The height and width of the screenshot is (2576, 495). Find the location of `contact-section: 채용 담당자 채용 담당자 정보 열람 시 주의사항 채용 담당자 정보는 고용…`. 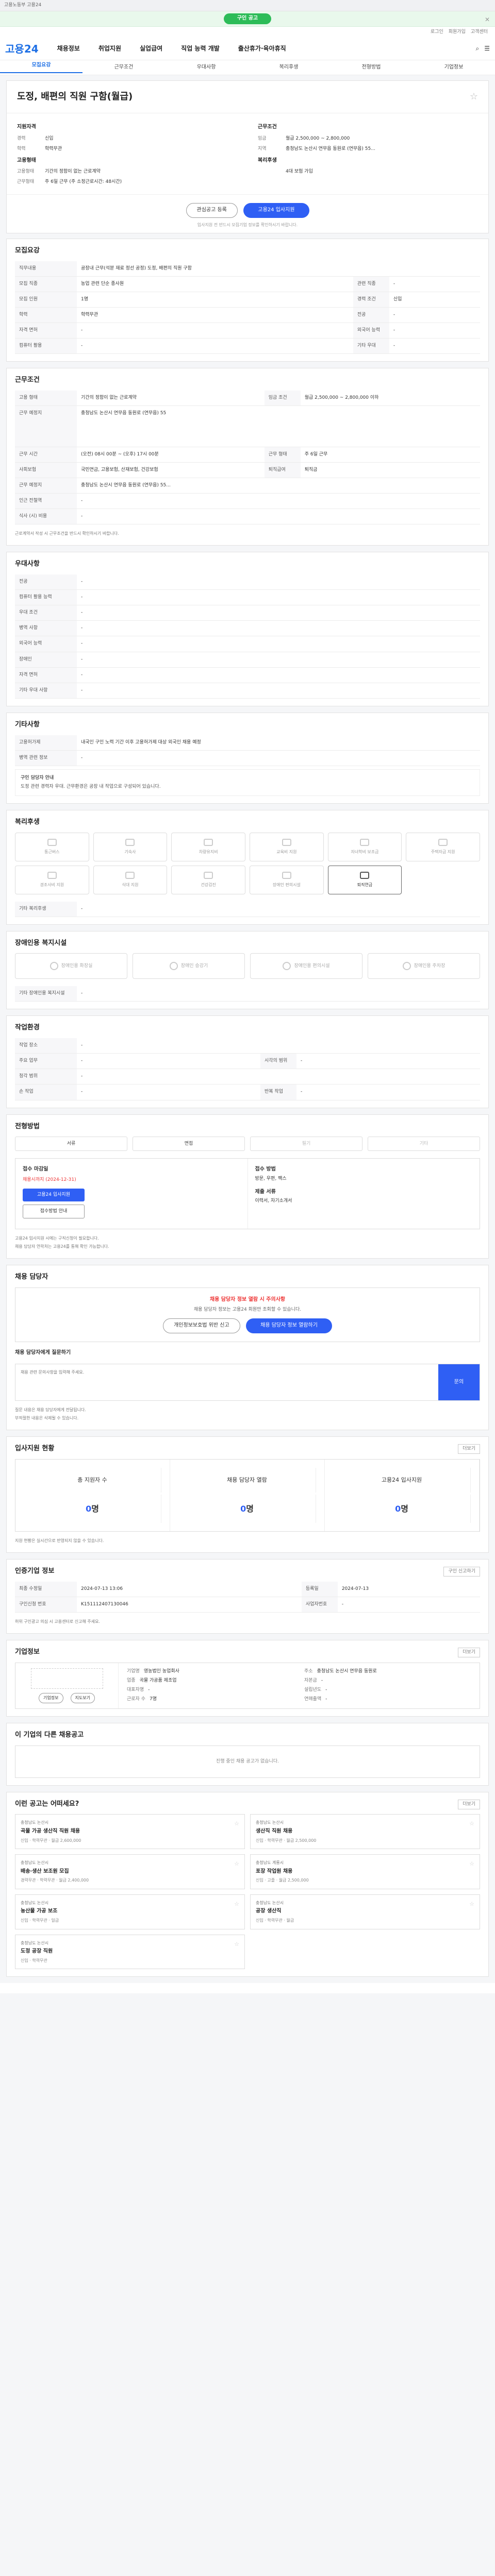

contact-section: 채용 담당자 채용 담당자 정보 열람 시 주의사항 채용 담당자 정보는 고용… is located at coordinates (247, 1347).